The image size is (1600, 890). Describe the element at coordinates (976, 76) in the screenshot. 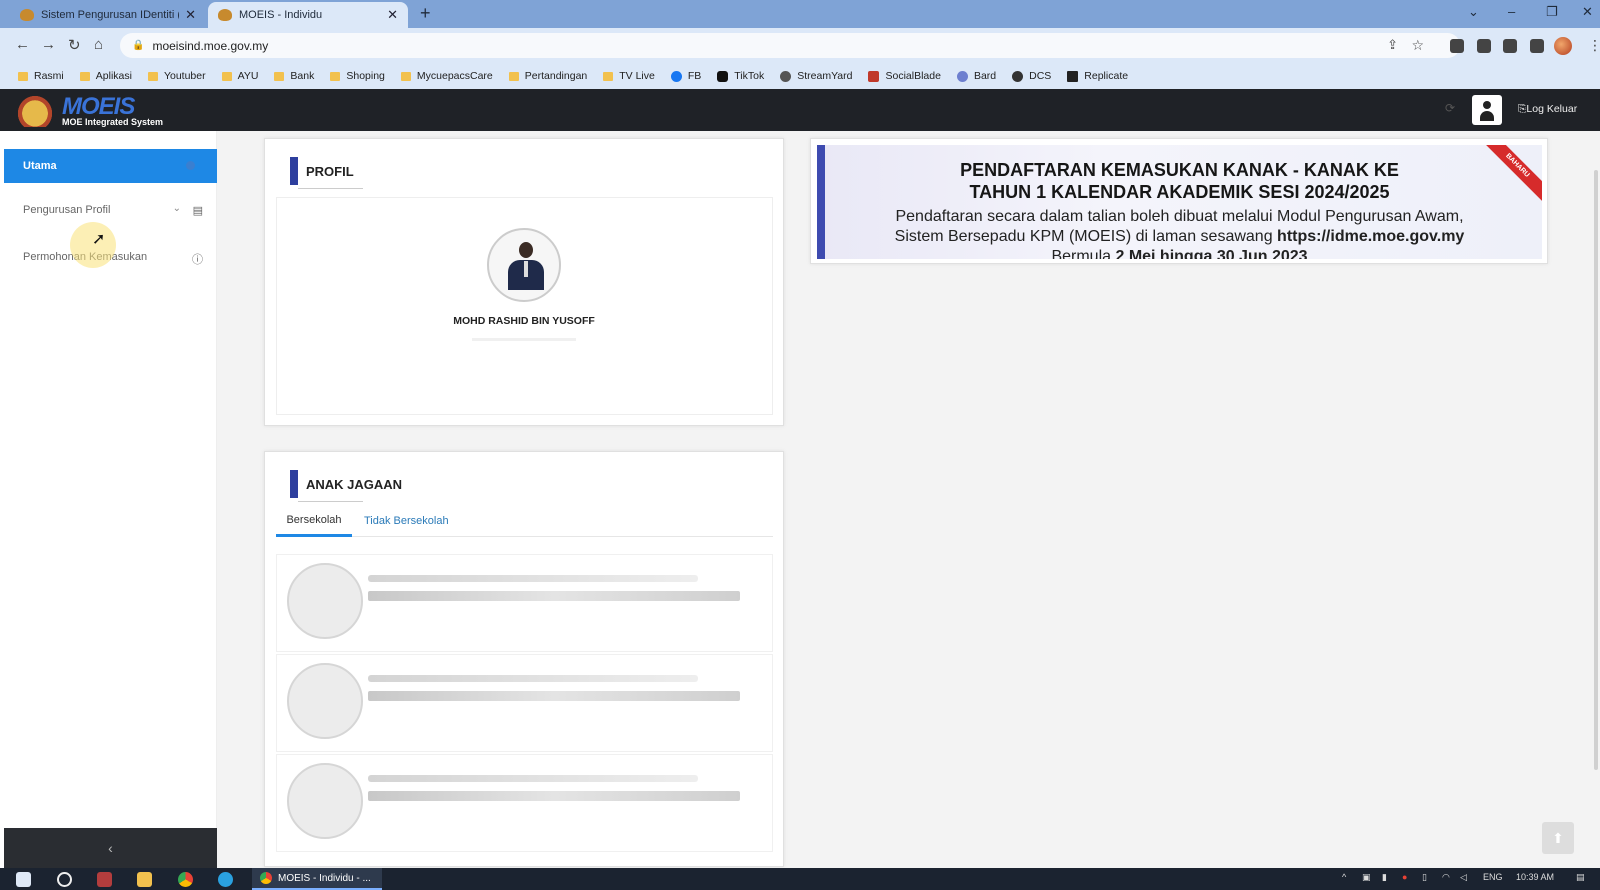

I see `bookmark-item: Bard` at that location.